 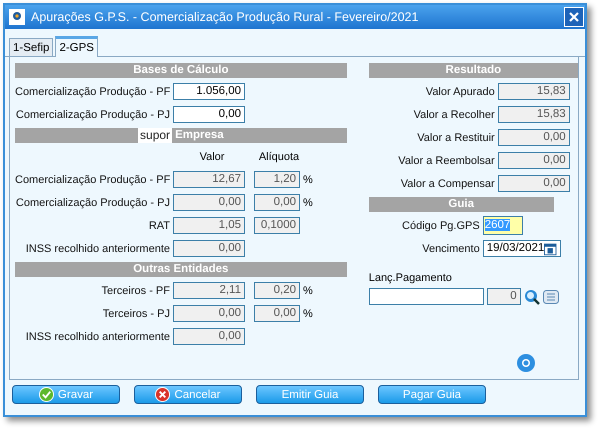 What do you see at coordinates (521, 248) in the screenshot?
I see `date-field: 19/03/2021` at bounding box center [521, 248].